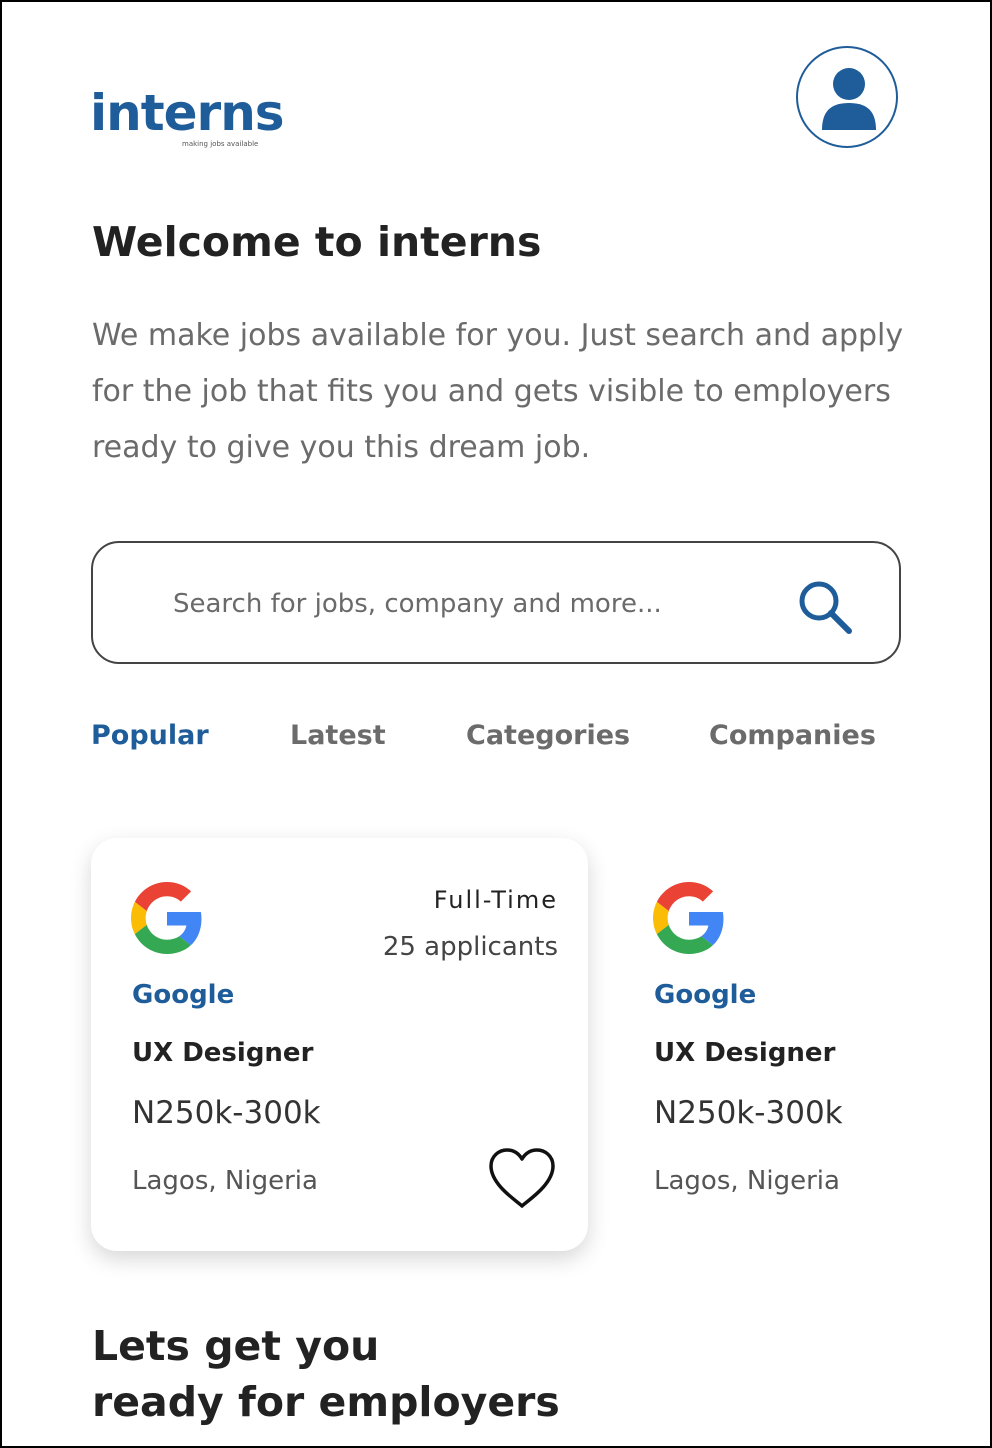 Image resolution: width=992 pixels, height=1448 pixels. I want to click on applicants-count: 25 applicants, so click(470, 947).